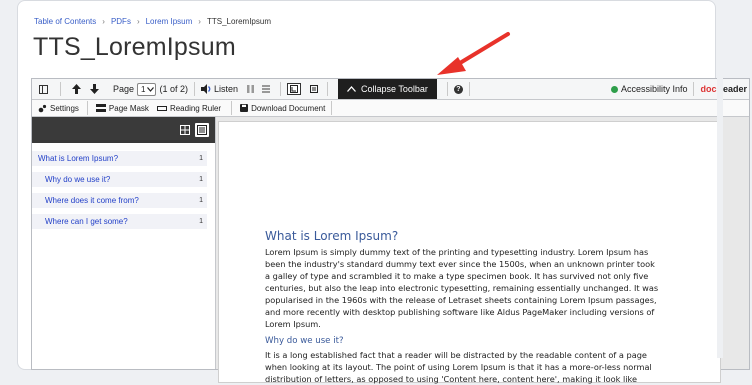 The height and width of the screenshot is (385, 752). I want to click on toc-item: What is Lorem Ipsum? 1, so click(119, 159).